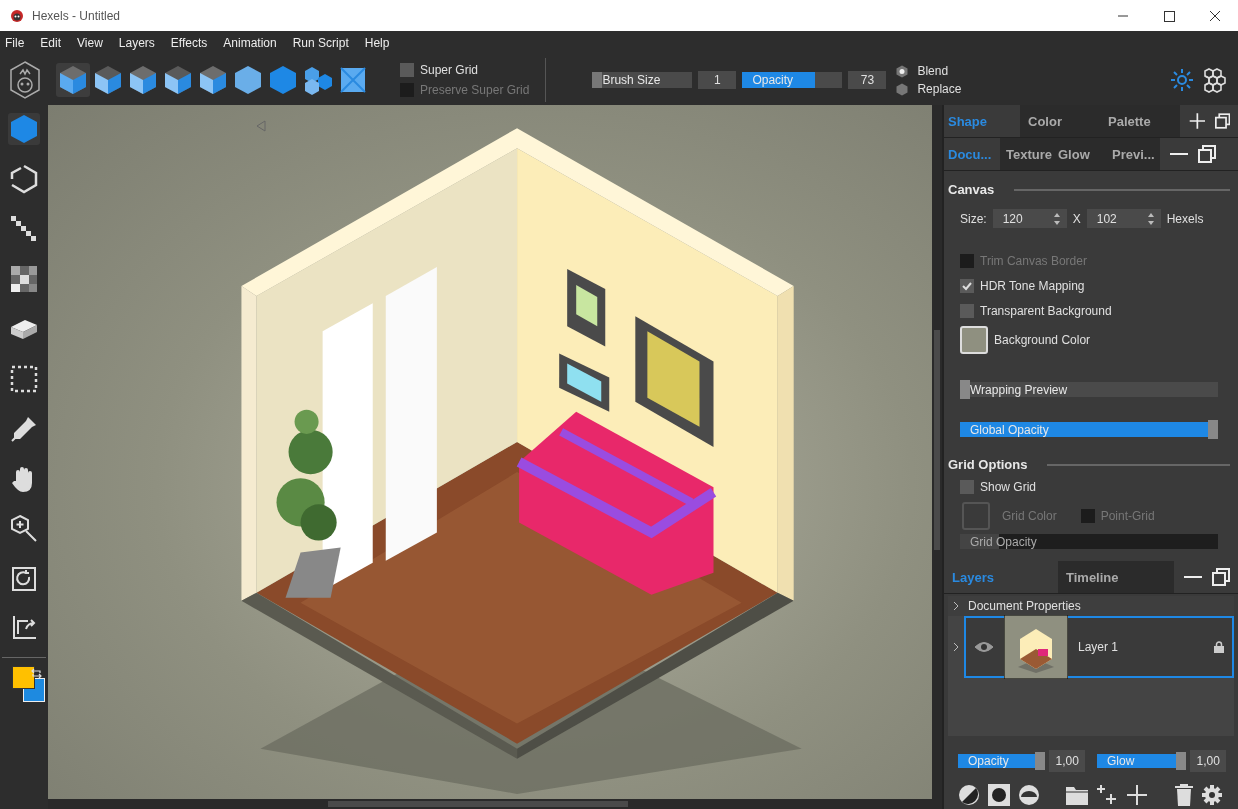 This screenshot has height=809, width=1238. I want to click on swatch-label: Background Color, so click(1042, 340).